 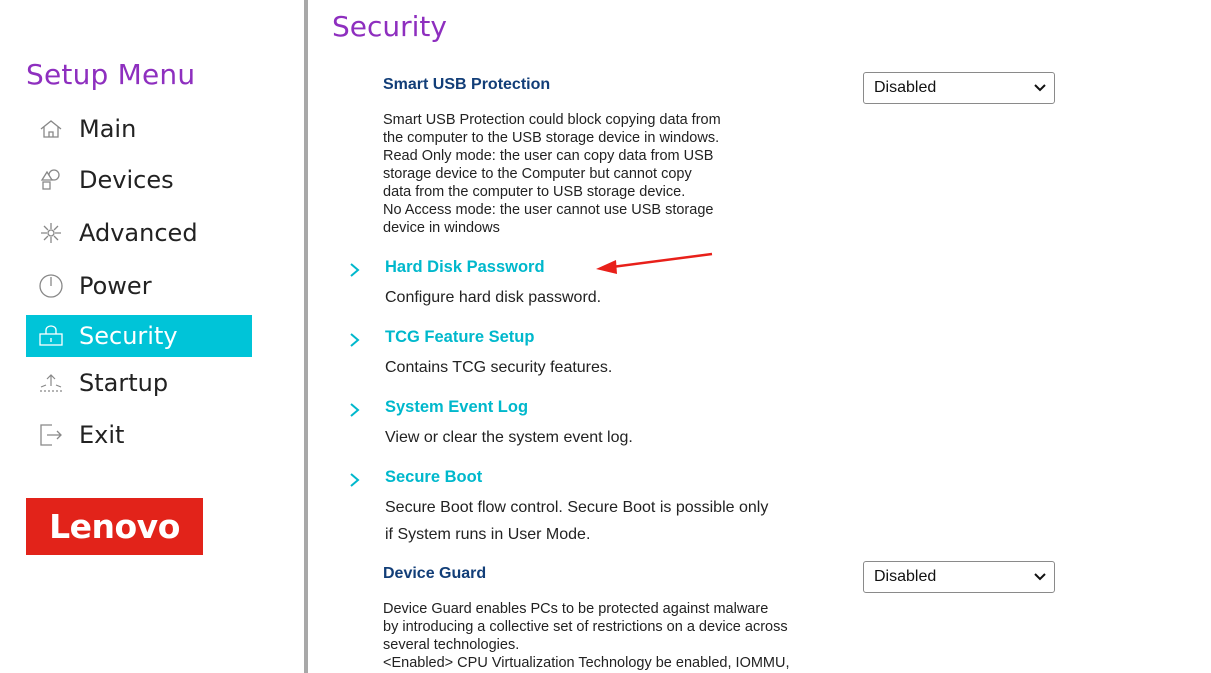 What do you see at coordinates (126, 180) in the screenshot?
I see `nav-item-label: Devices` at bounding box center [126, 180].